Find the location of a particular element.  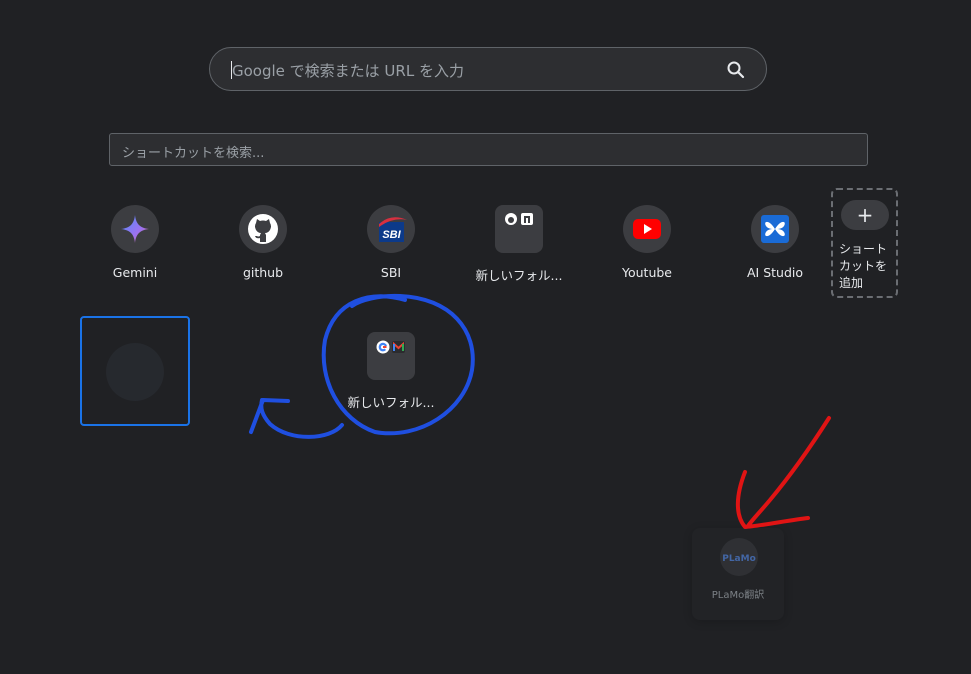

search-icon is located at coordinates (736, 70).